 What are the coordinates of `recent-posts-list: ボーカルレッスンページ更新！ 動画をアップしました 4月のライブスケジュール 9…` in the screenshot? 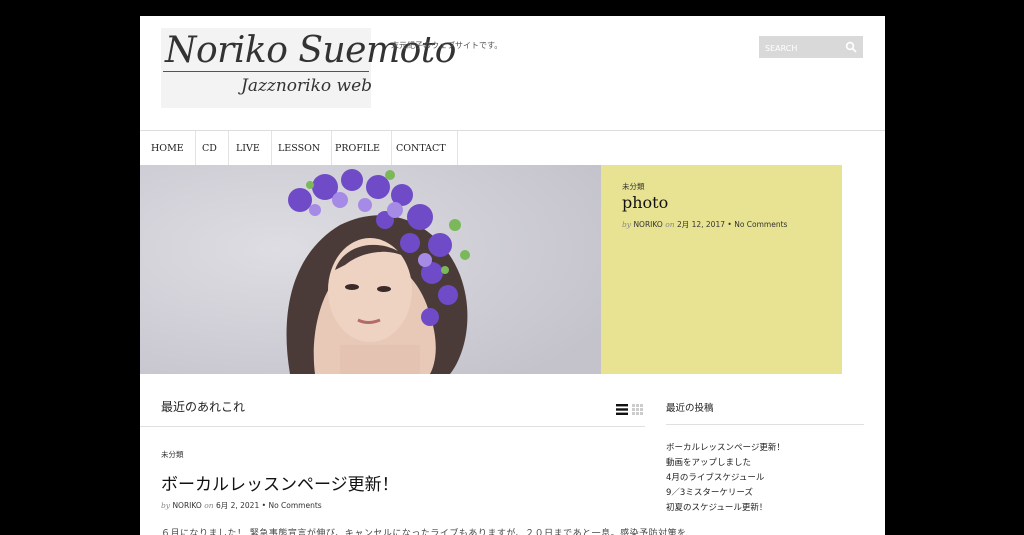 It's located at (725, 478).